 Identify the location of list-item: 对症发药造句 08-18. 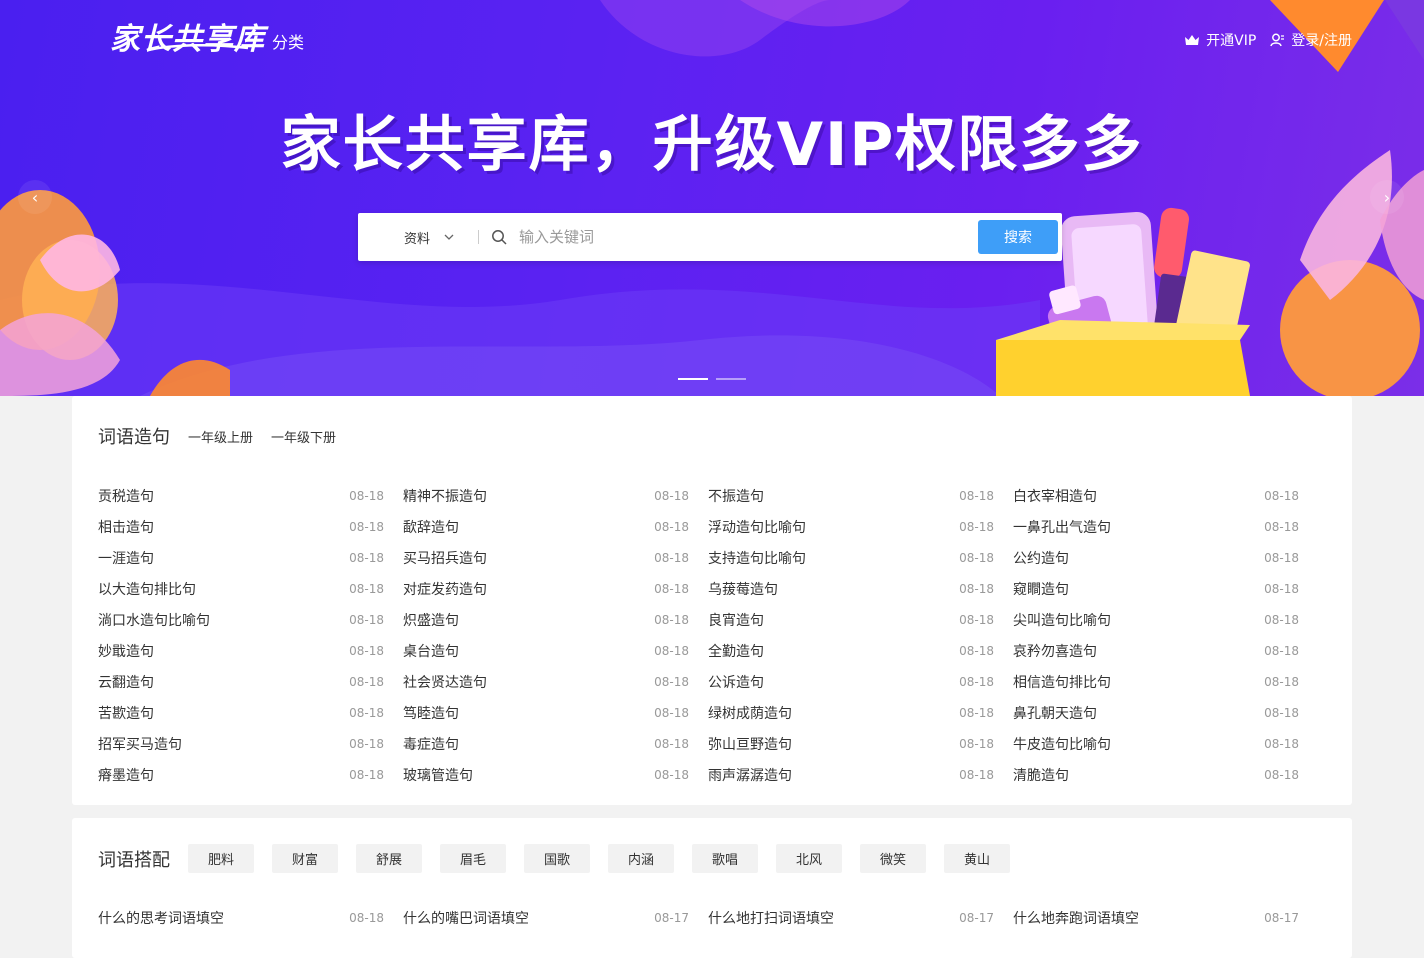
(555, 588).